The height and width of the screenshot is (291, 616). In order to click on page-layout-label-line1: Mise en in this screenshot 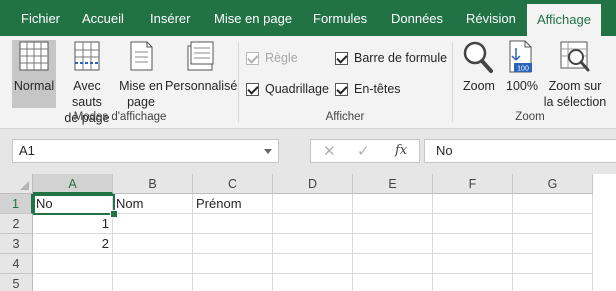, I will do `click(141, 86)`.